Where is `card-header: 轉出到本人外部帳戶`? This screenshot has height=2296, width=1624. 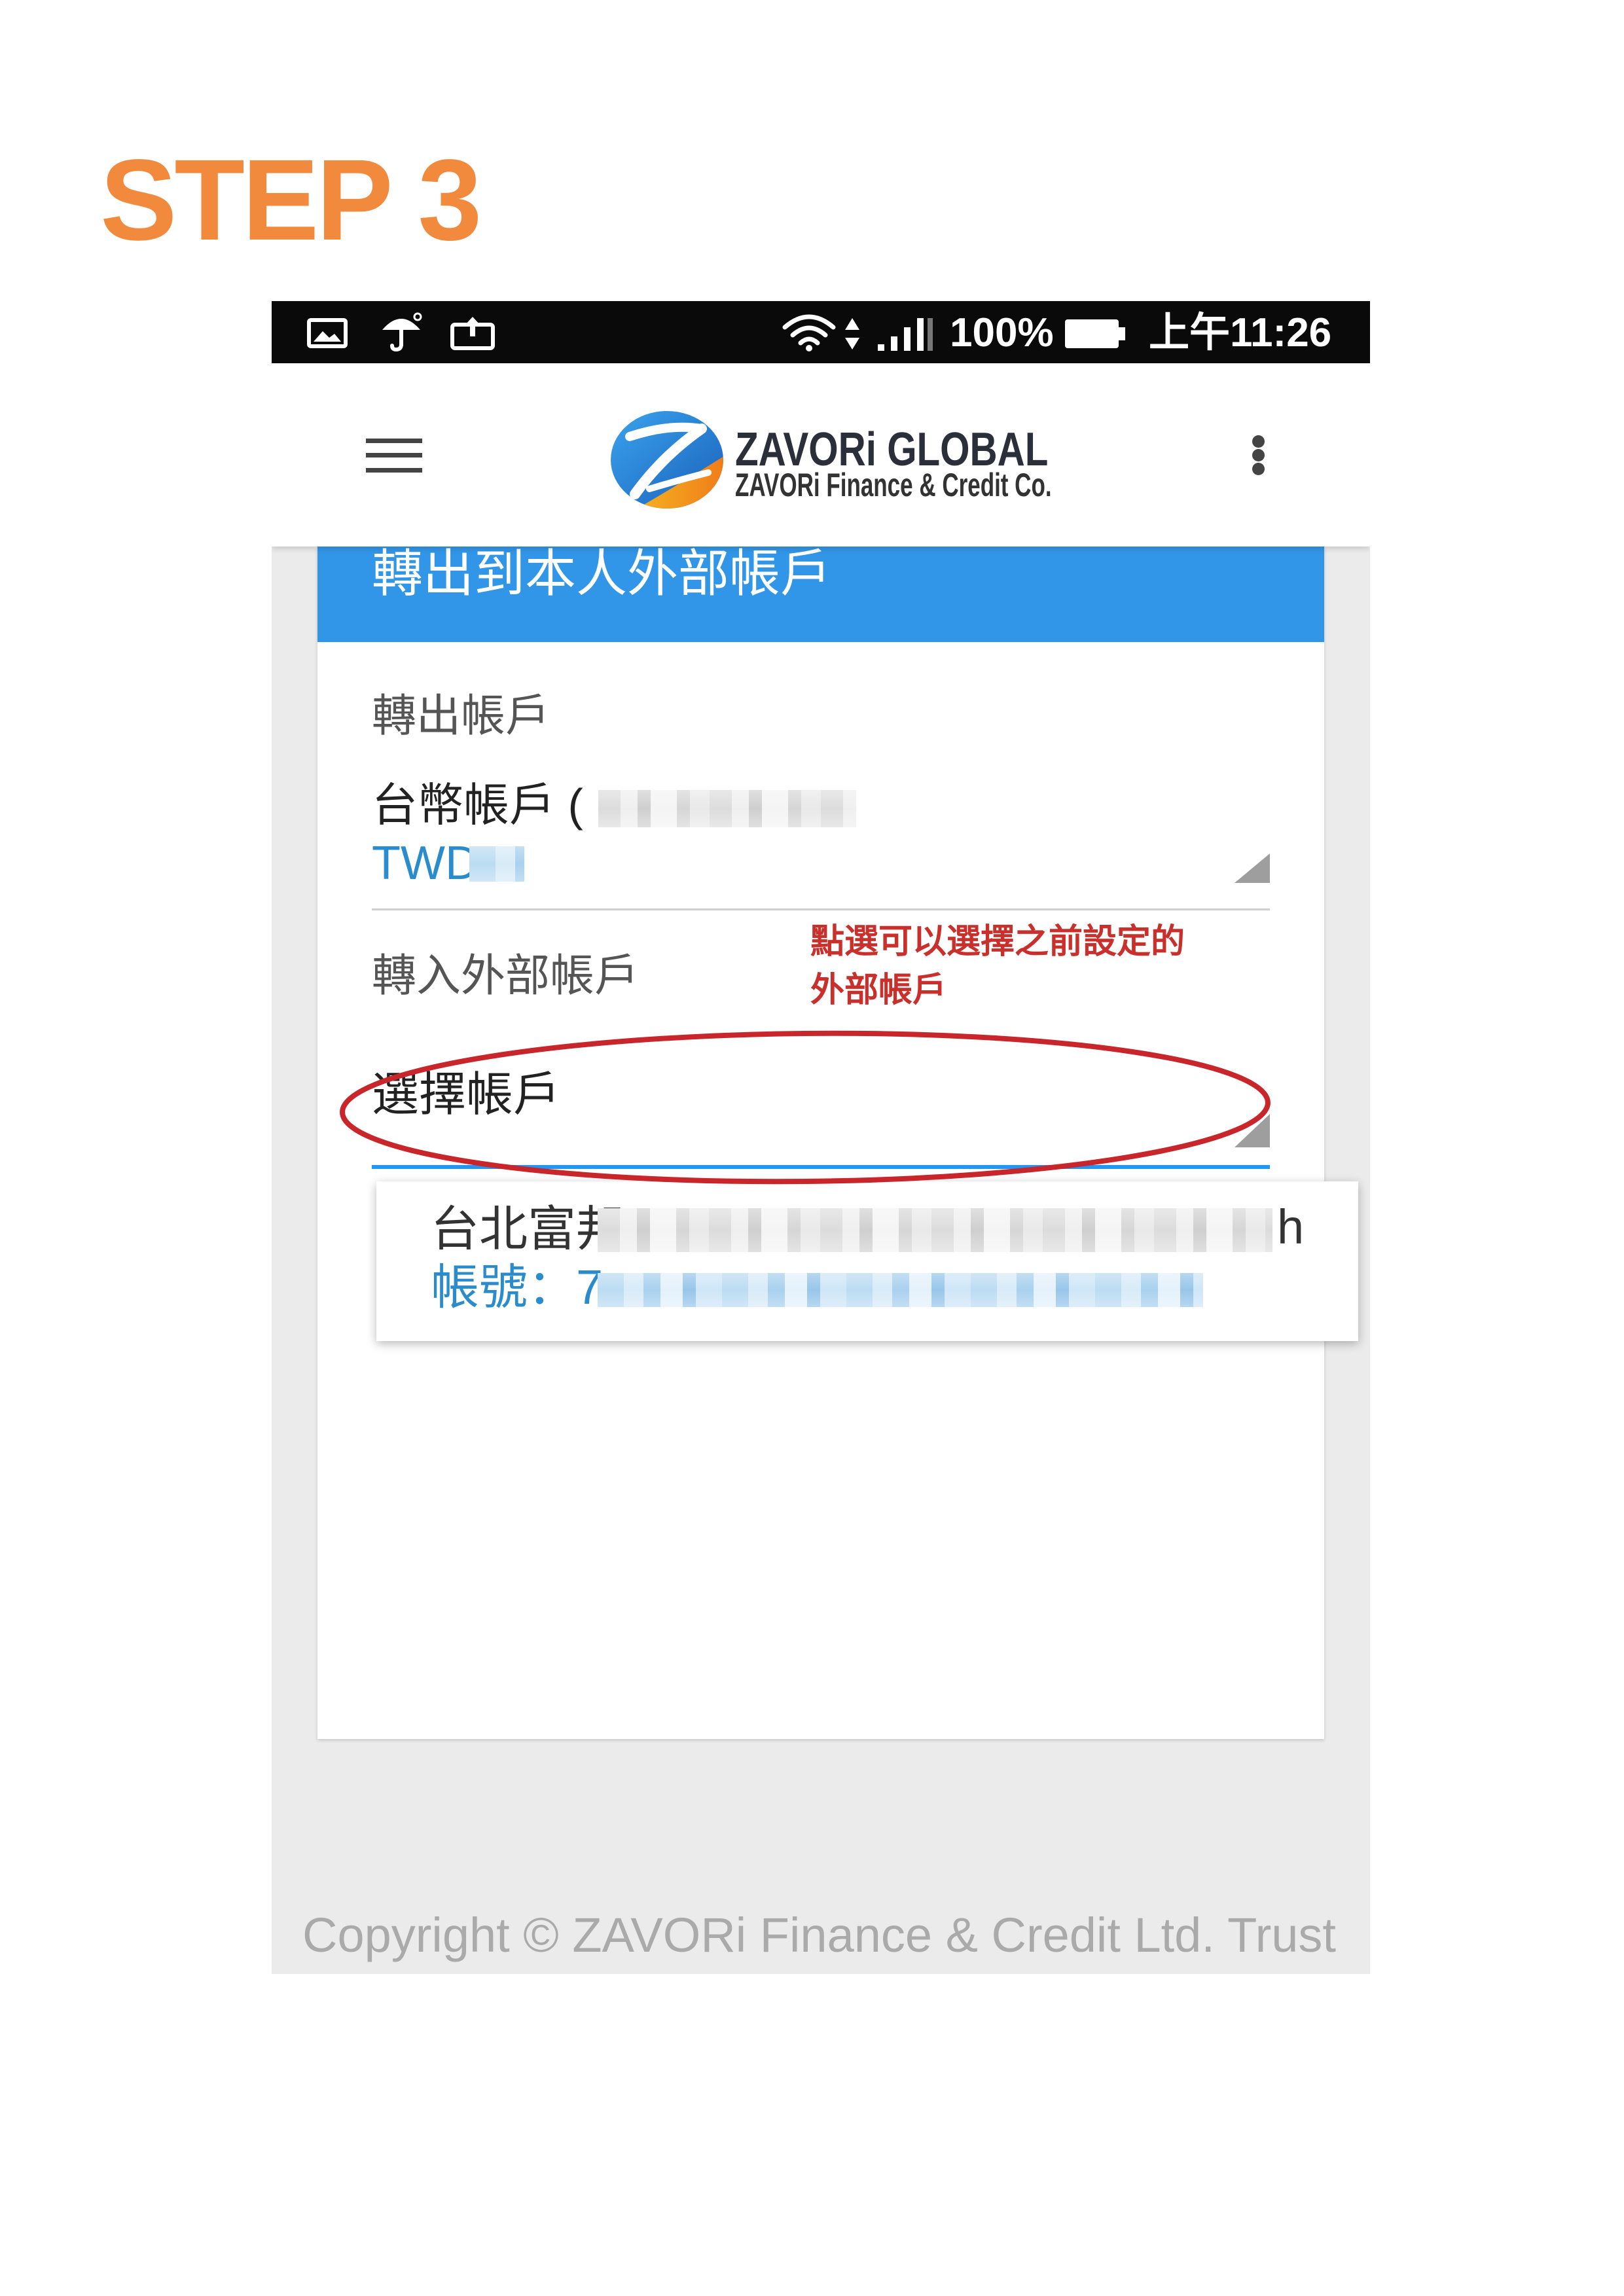 card-header: 轉出到本人外部帳戶 is located at coordinates (820, 594).